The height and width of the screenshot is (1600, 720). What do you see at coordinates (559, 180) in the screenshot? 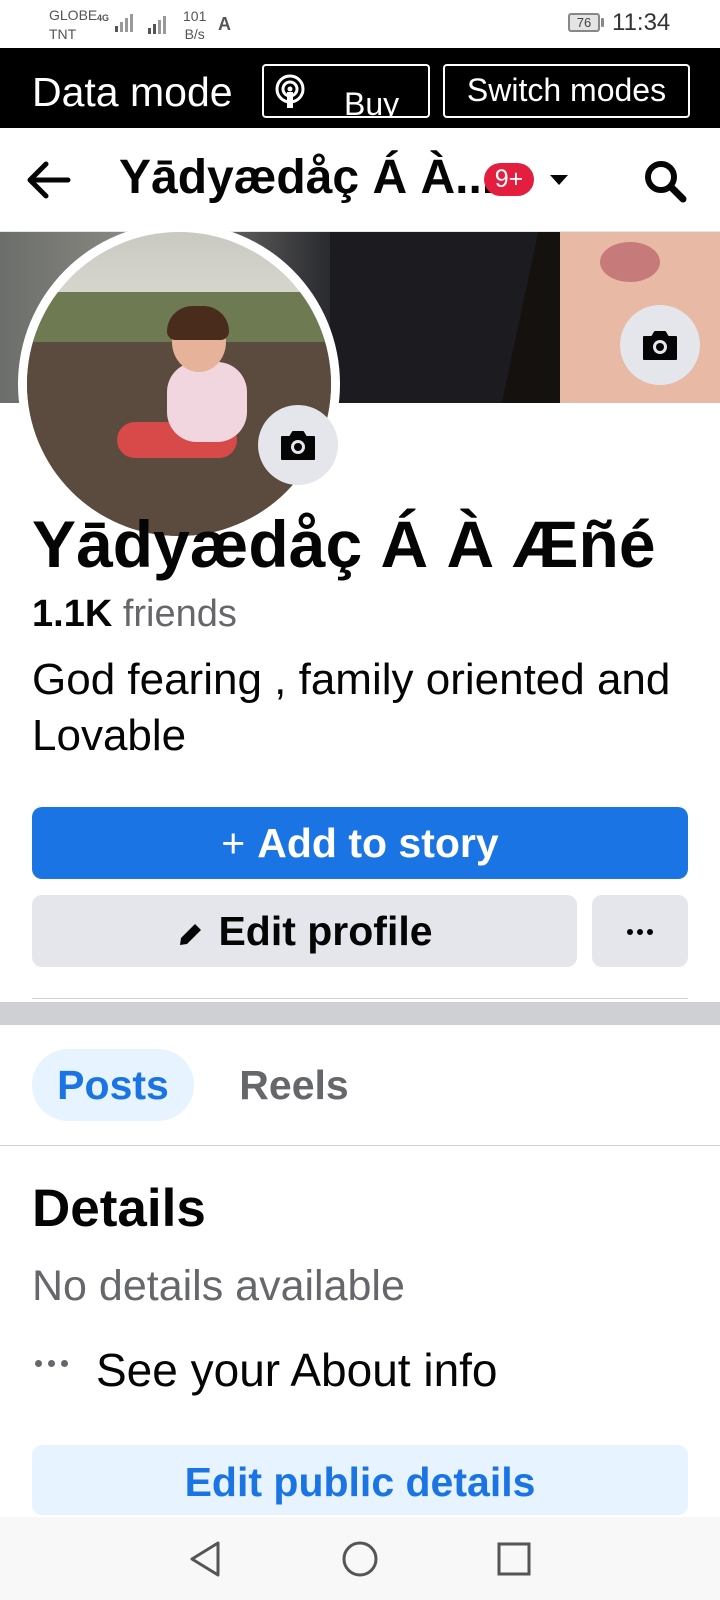
I see `chevron-down-icon` at bounding box center [559, 180].